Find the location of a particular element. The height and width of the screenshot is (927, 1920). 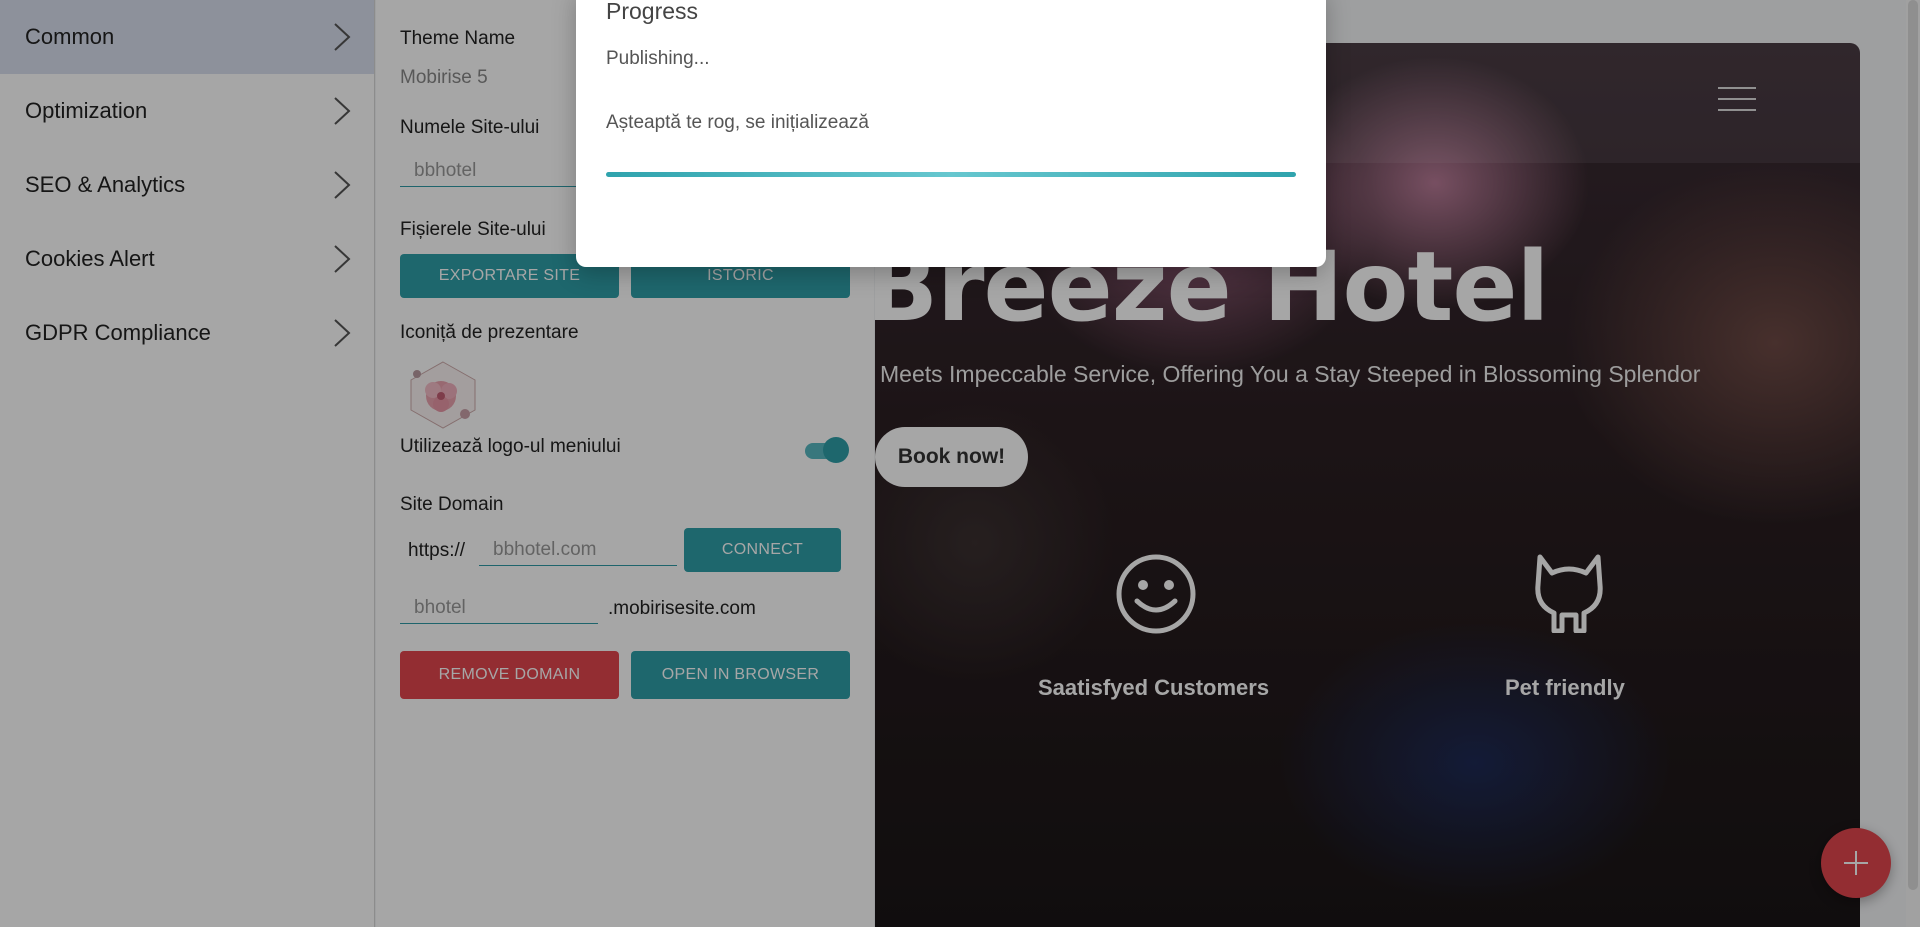

modal-message: Așteaptă te rog, se inițializează is located at coordinates (737, 122).